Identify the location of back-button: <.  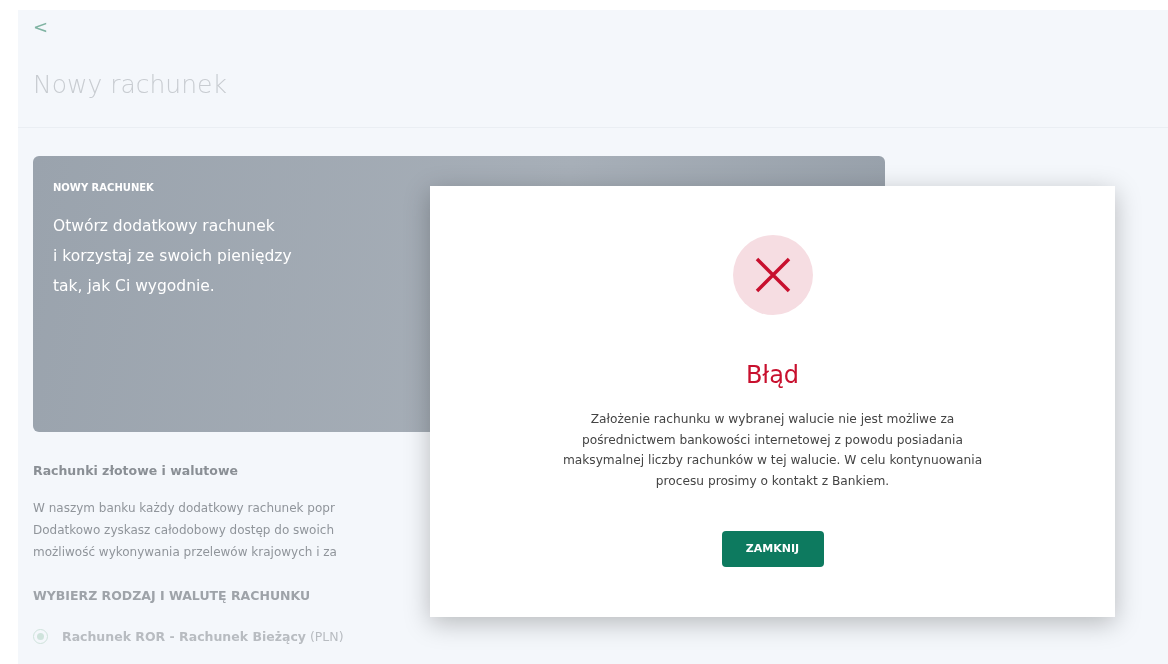
(41, 27).